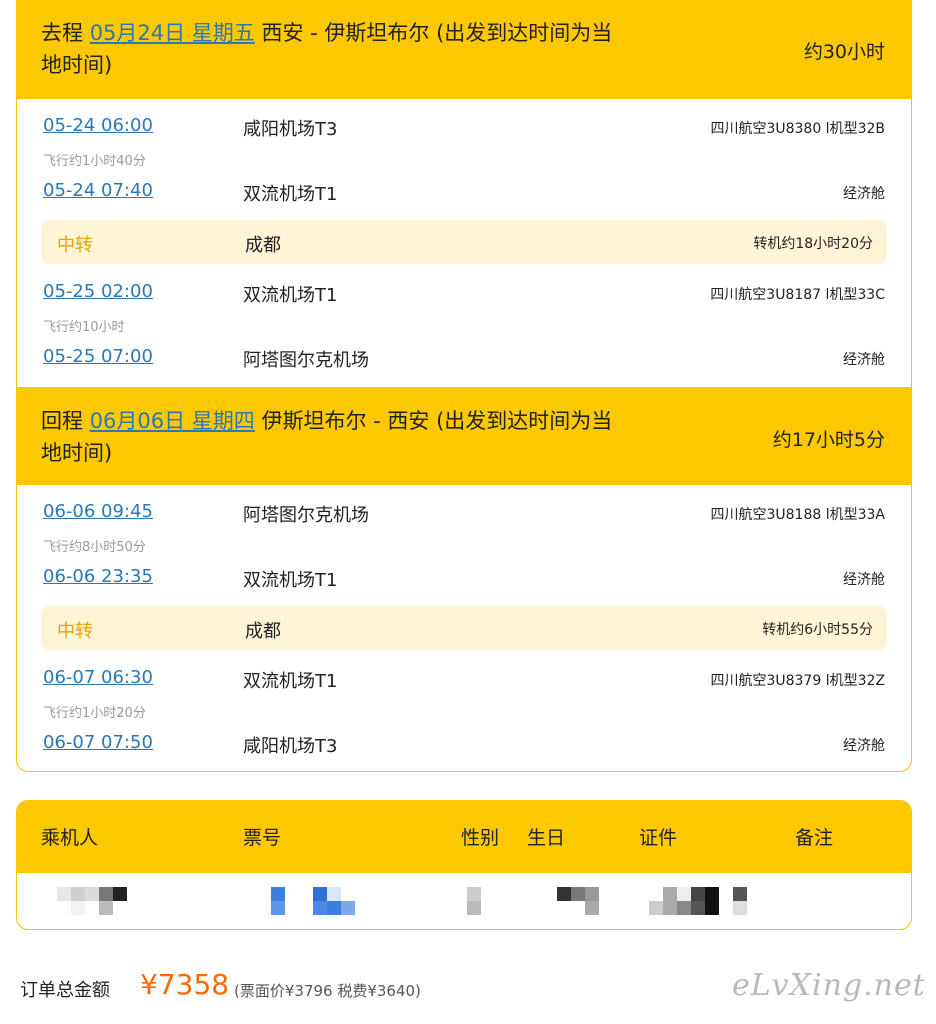  I want to click on header-id-document: 证件, so click(658, 838).